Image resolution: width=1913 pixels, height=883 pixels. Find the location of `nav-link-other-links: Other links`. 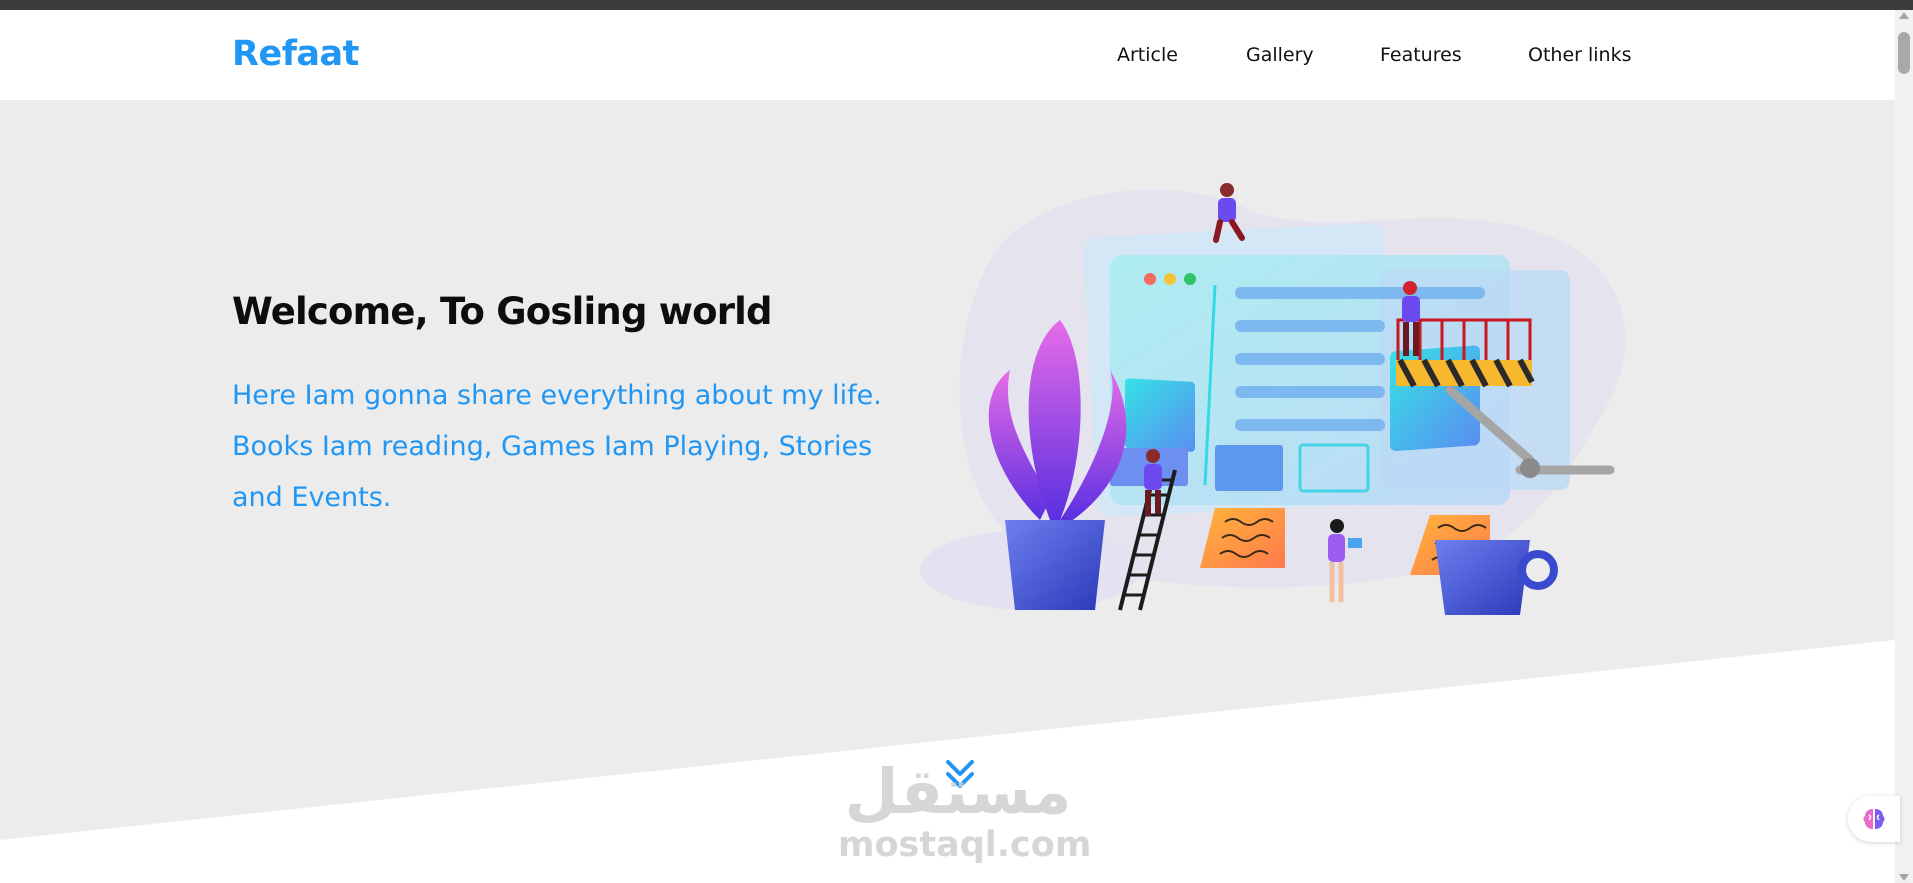

nav-link-other-links: Other links is located at coordinates (1580, 55).